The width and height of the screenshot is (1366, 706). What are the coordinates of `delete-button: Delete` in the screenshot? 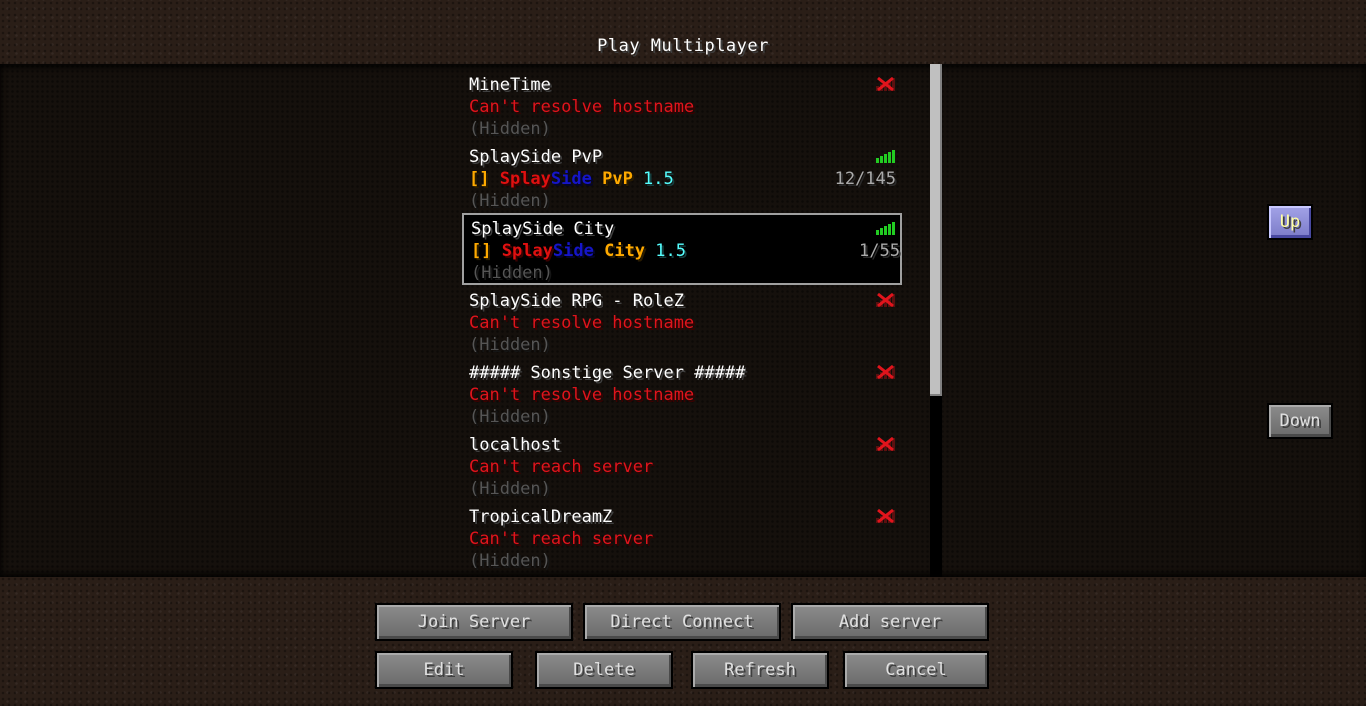 It's located at (604, 670).